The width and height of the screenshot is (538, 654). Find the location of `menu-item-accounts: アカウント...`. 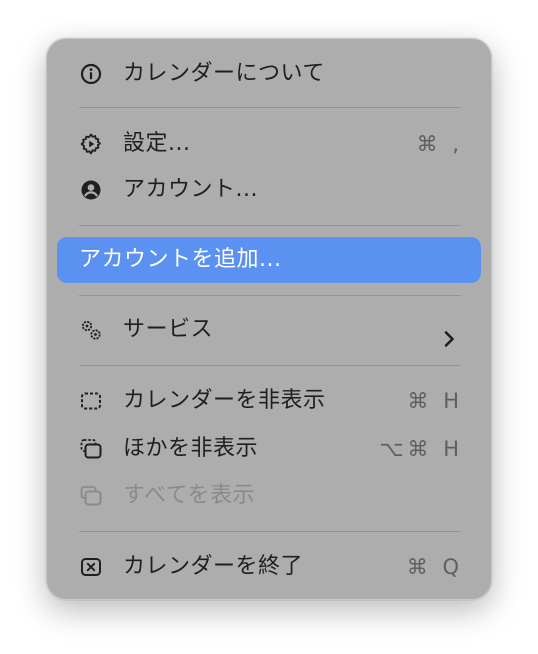

menu-item-accounts: アカウント... is located at coordinates (269, 190).